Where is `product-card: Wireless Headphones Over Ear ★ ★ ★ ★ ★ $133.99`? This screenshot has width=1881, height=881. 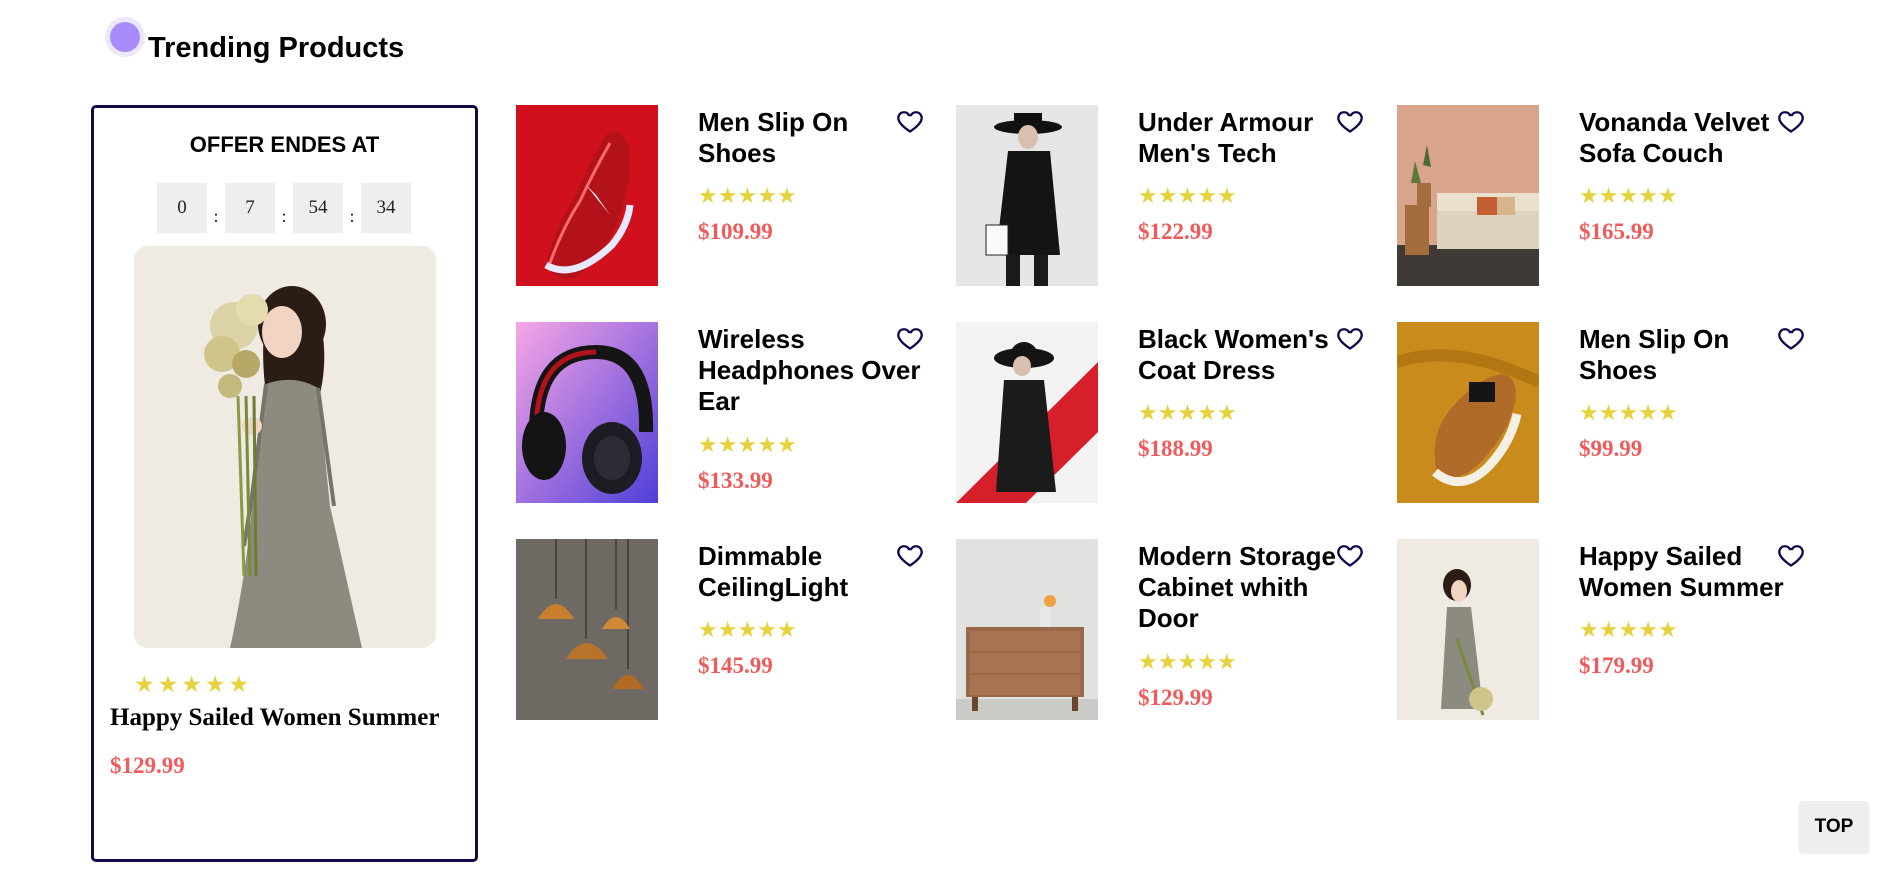 product-card: Wireless Headphones Over Ear ★ ★ ★ ★ ★ $133.99 is located at coordinates (726, 414).